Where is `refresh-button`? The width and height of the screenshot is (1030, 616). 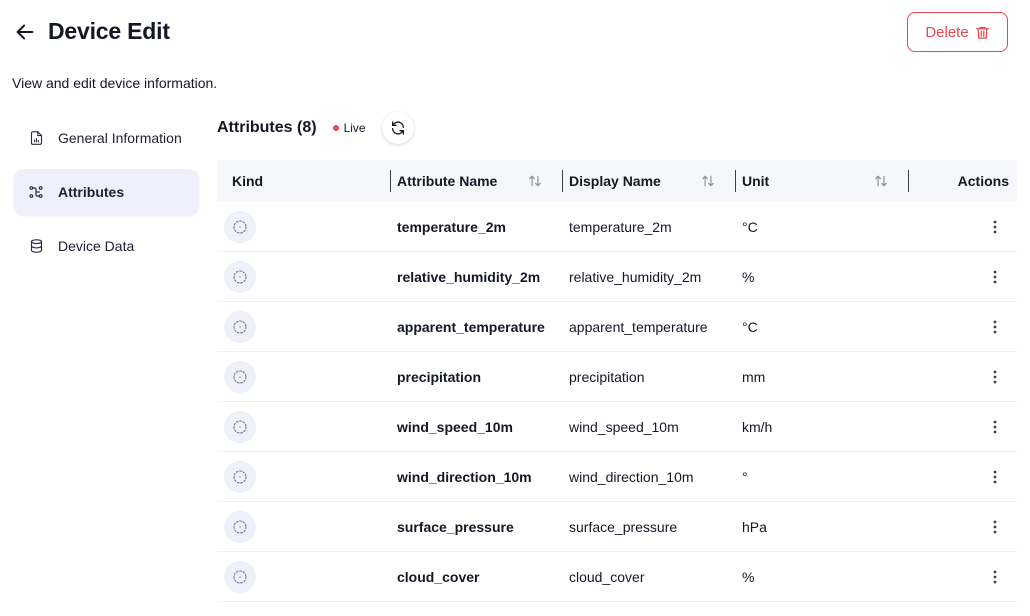
refresh-button is located at coordinates (397, 128).